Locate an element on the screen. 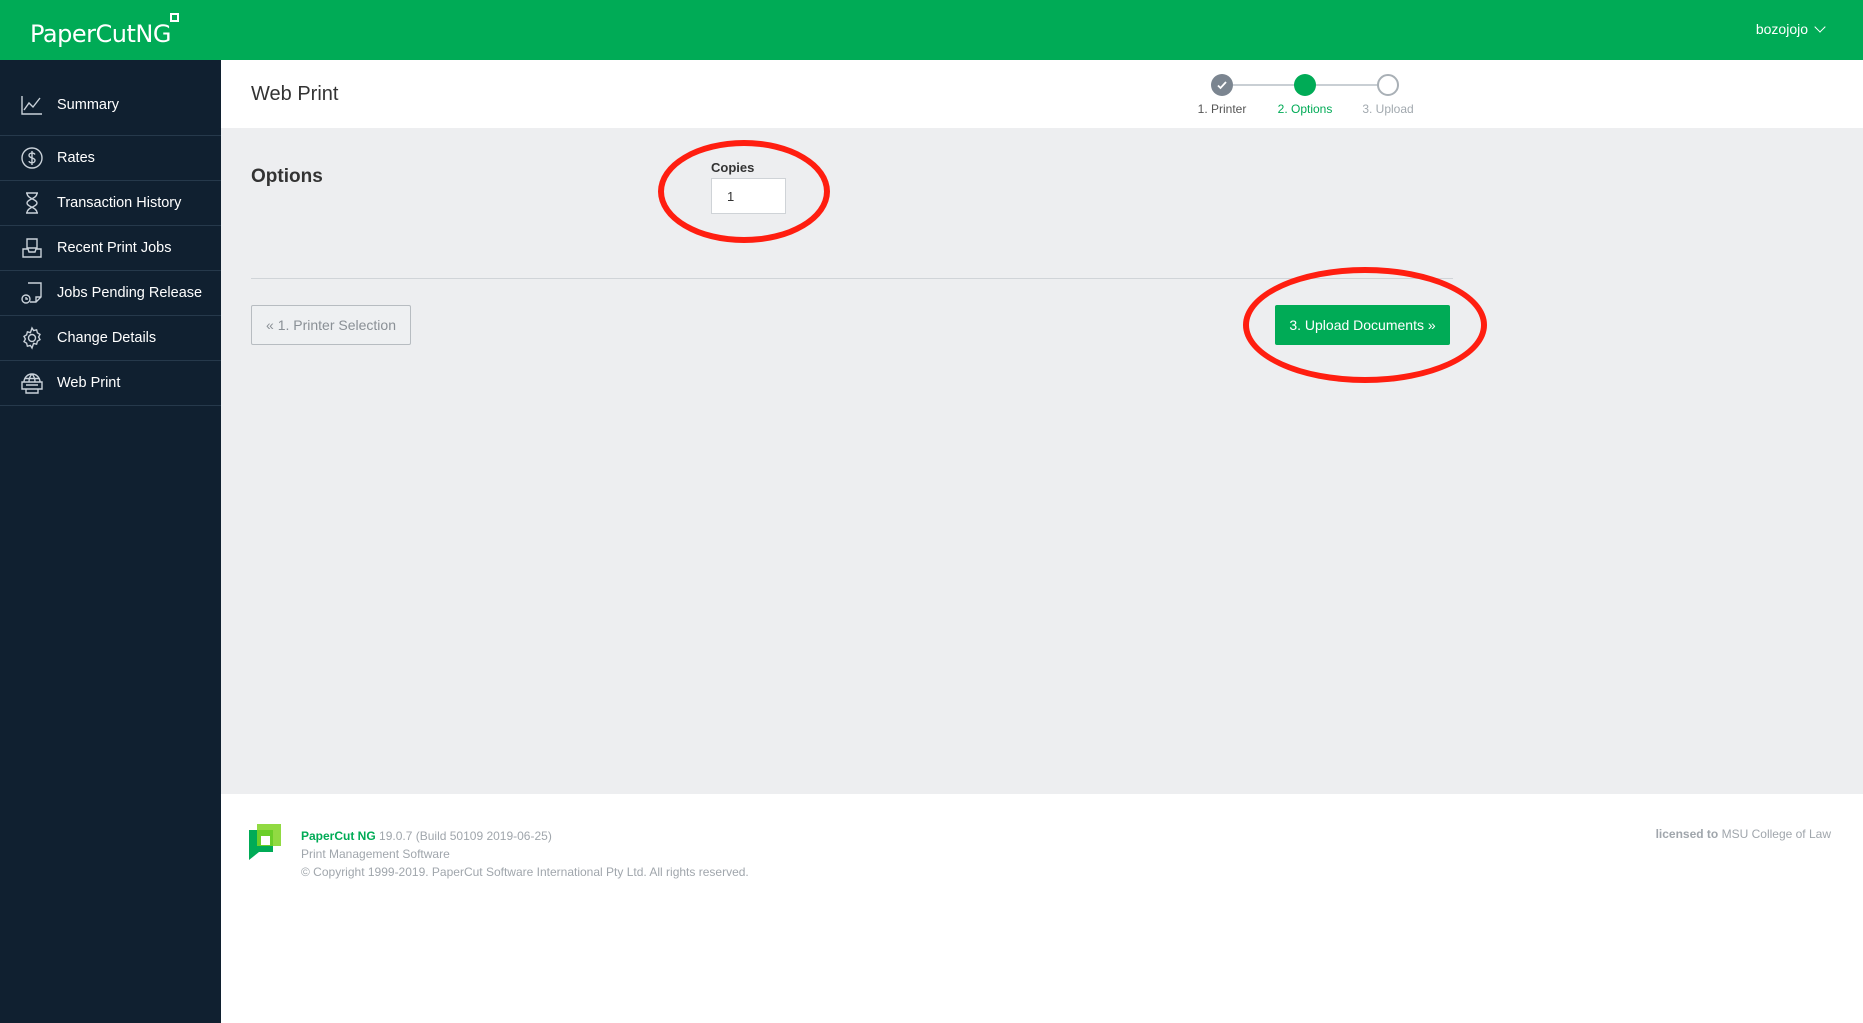 Image resolution: width=1863 pixels, height=1023 pixels. step-label: 3. Upload is located at coordinates (1388, 109).